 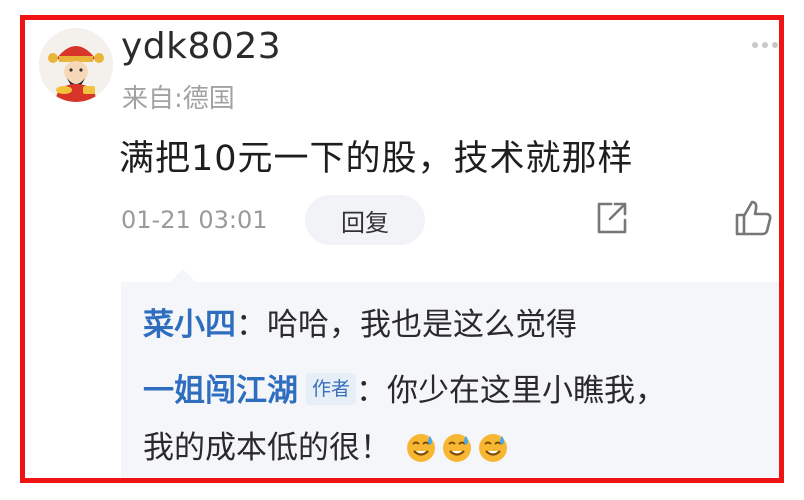 What do you see at coordinates (201, 46) in the screenshot?
I see `username: ydk8023` at bounding box center [201, 46].